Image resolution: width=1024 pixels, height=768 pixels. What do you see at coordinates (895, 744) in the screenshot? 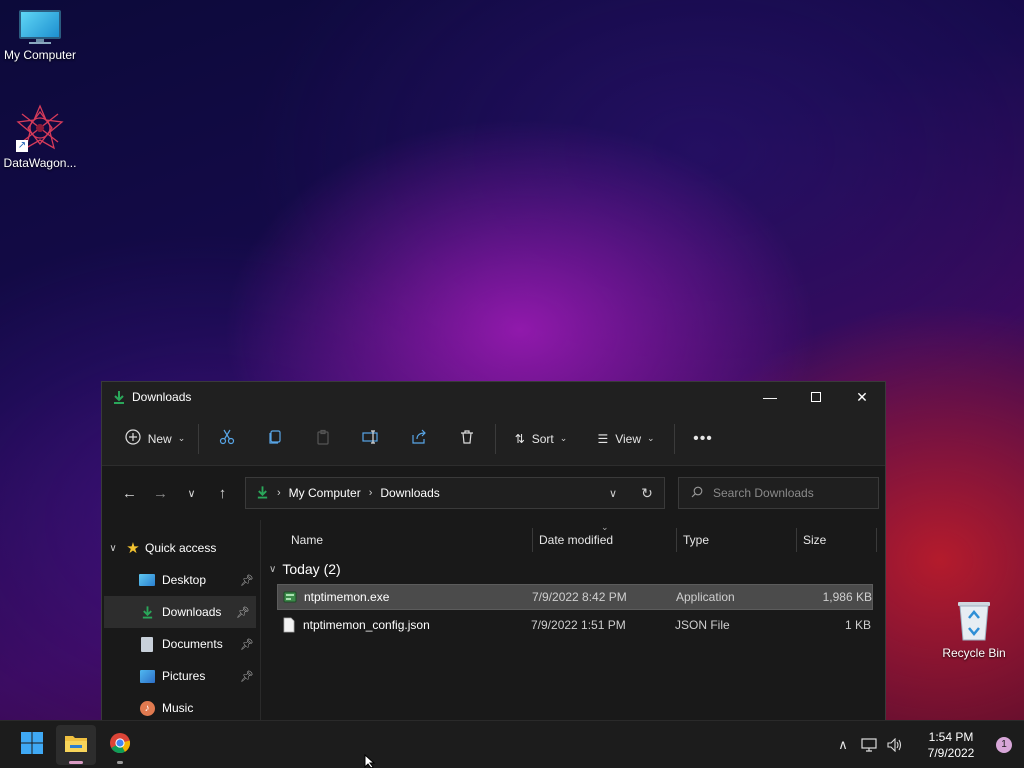
I see `volume-icon` at bounding box center [895, 744].